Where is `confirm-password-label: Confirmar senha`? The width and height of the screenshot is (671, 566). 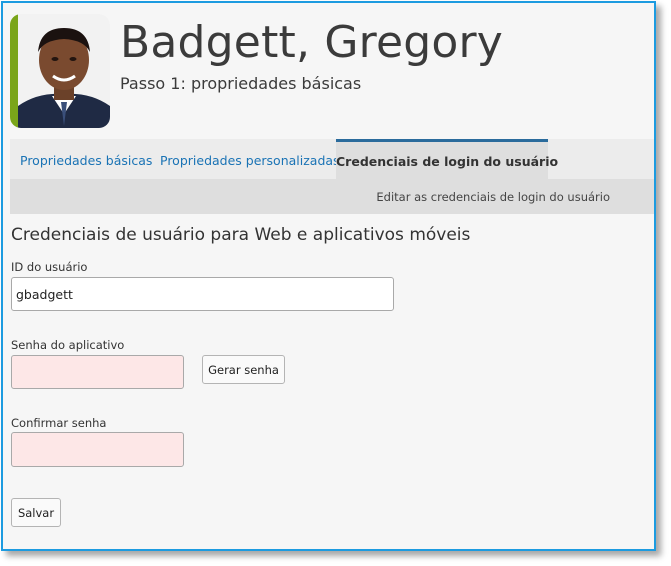 confirm-password-label: Confirmar senha is located at coordinates (59, 423).